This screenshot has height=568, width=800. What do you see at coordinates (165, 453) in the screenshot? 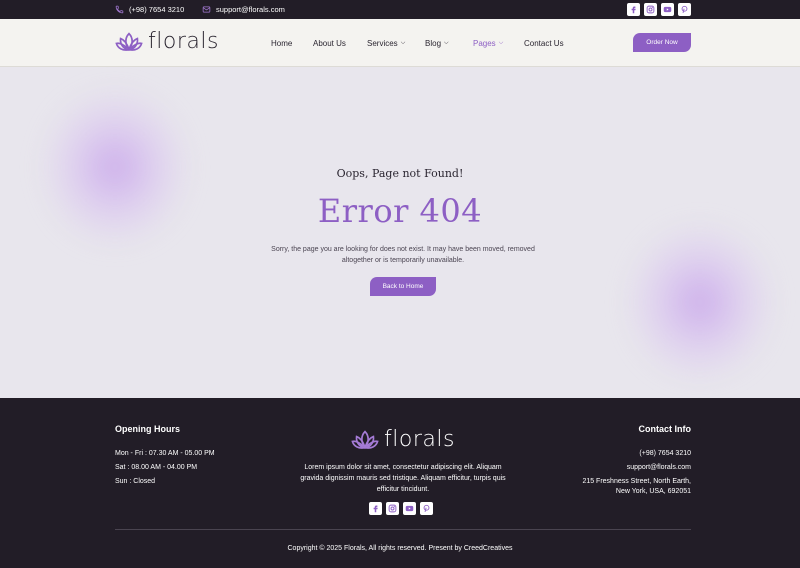
I see `hours-weekdays: Mon - Fri : 07.30 AM - 05.00 PM` at bounding box center [165, 453].